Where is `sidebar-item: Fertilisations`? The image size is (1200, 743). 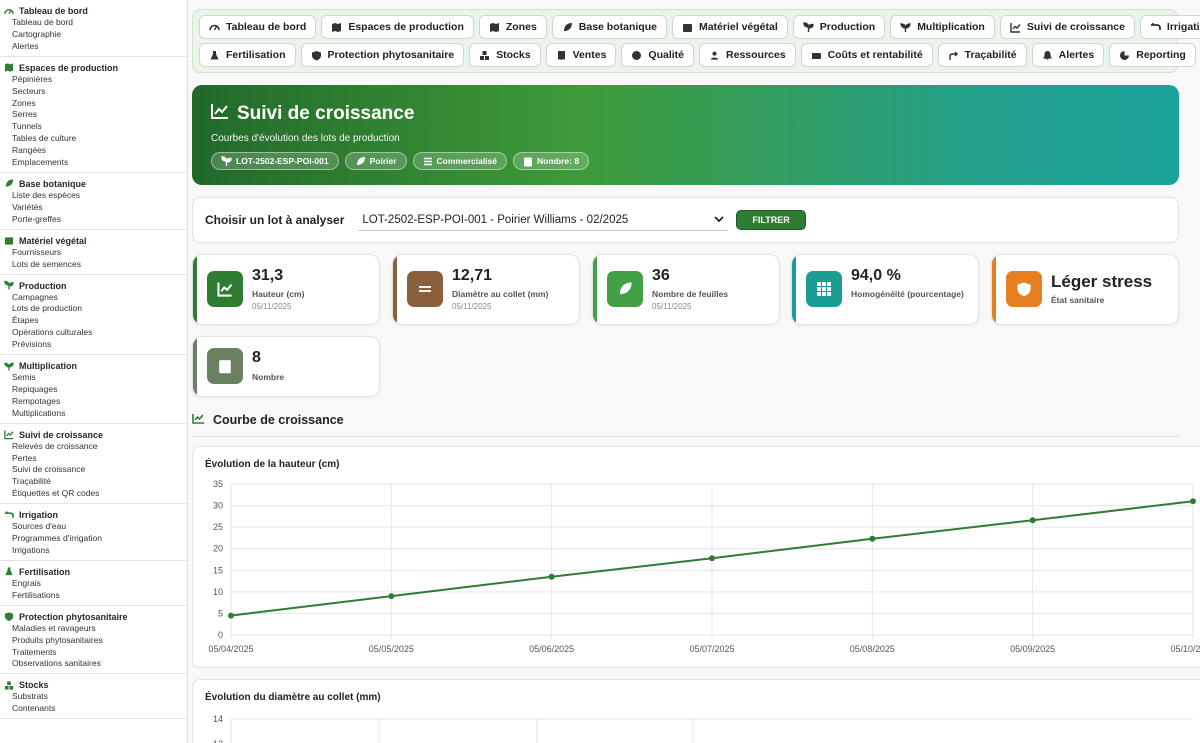
sidebar-item: Fertilisations is located at coordinates (93, 596).